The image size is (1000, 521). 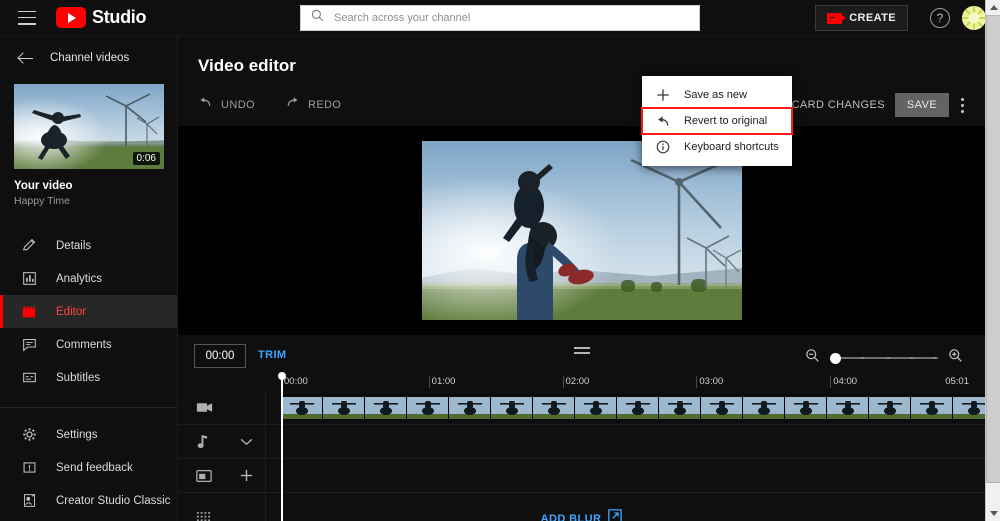 I want to click on scrollbar-up-arrow, so click(x=993, y=7).